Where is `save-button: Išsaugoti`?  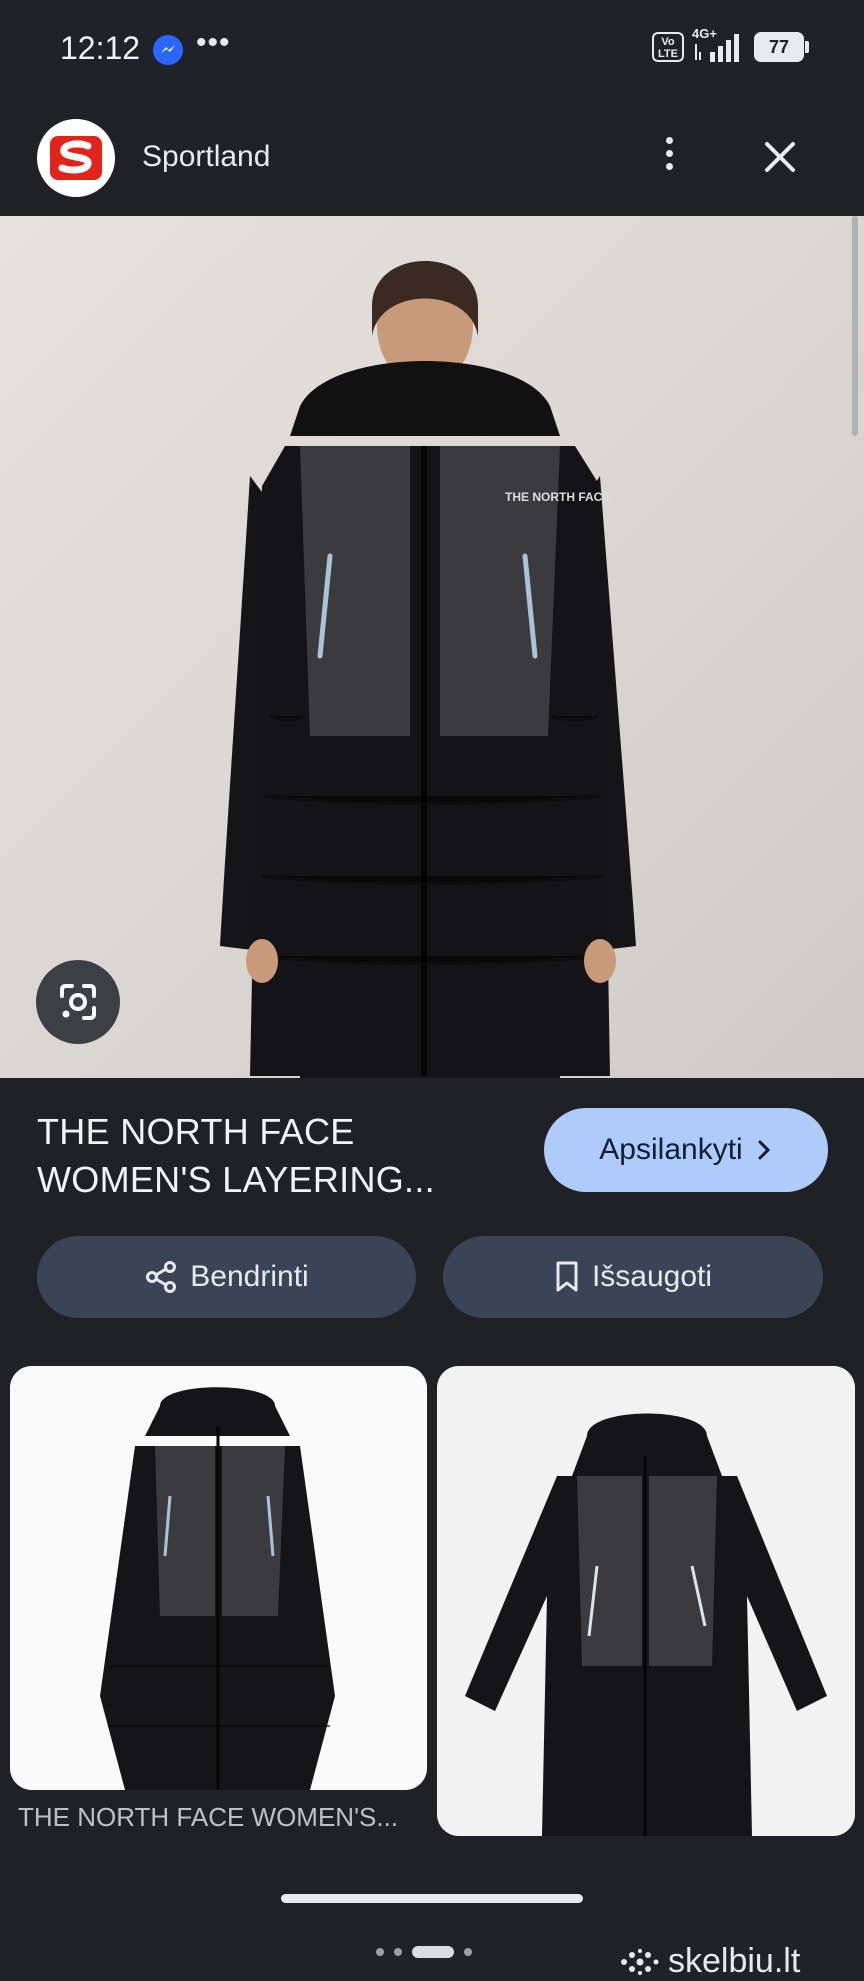 save-button: Išsaugoti is located at coordinates (633, 1277).